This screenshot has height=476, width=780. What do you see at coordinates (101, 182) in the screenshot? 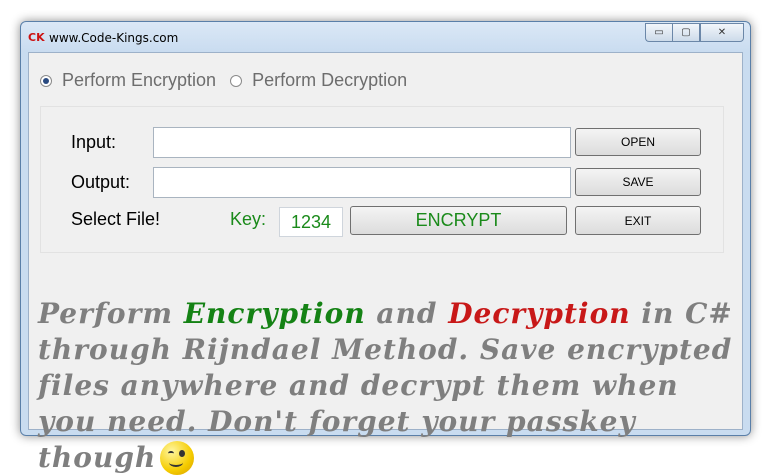
I see `output-label: Output:` at bounding box center [101, 182].